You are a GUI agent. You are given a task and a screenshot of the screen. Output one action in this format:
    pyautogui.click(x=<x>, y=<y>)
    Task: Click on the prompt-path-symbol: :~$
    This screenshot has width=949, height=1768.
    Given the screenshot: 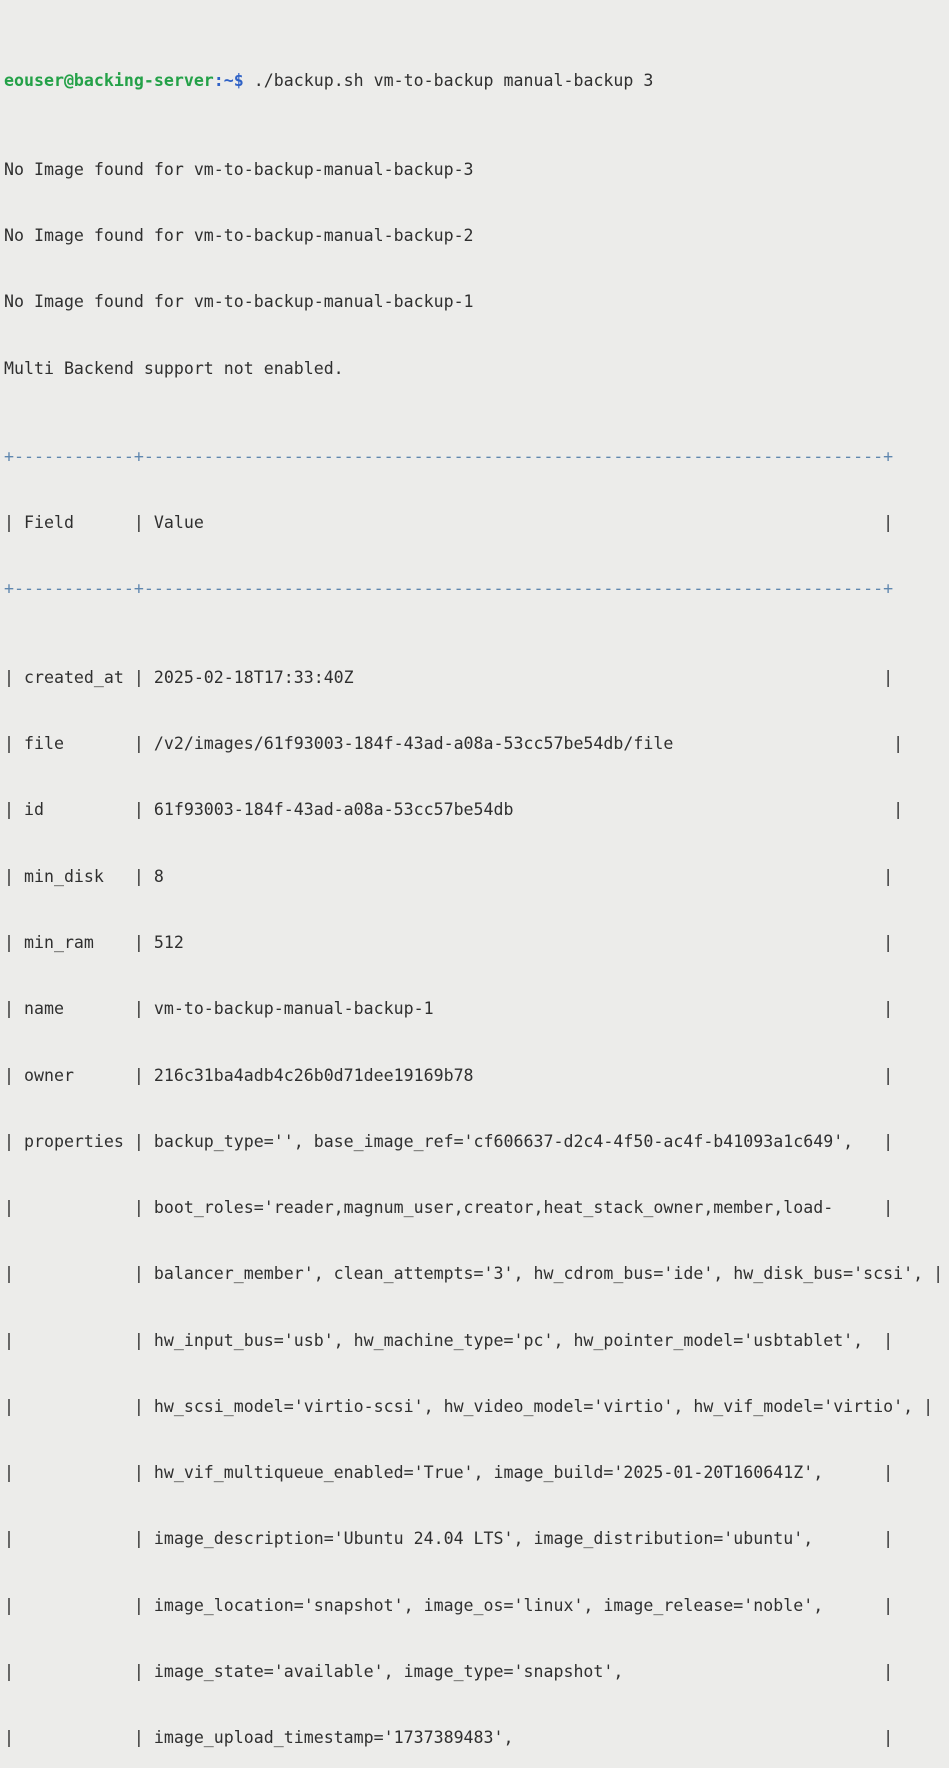 What is the action you would take?
    pyautogui.click(x=228, y=81)
    